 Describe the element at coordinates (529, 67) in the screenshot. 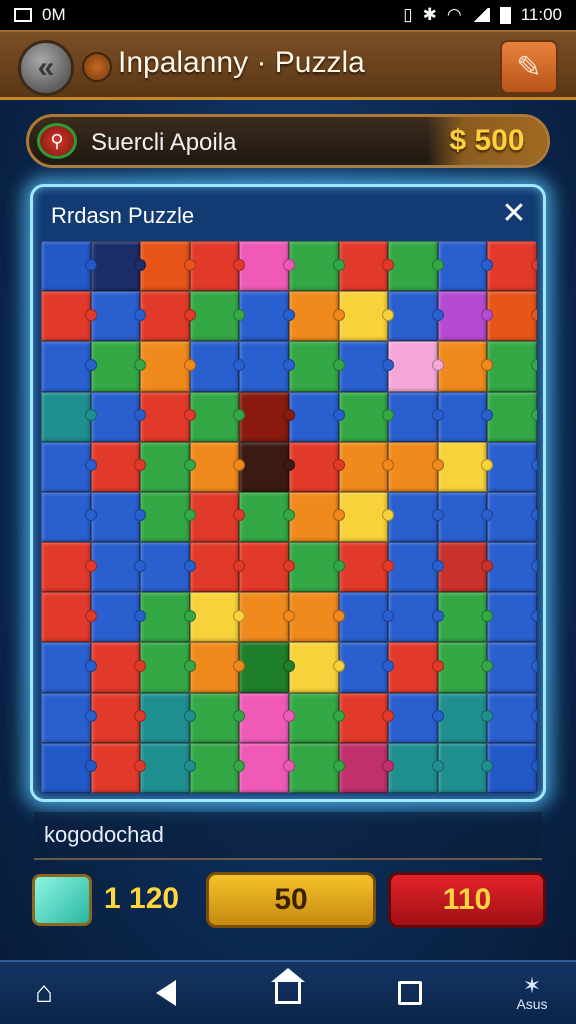

I see `tools-button: ✎` at that location.